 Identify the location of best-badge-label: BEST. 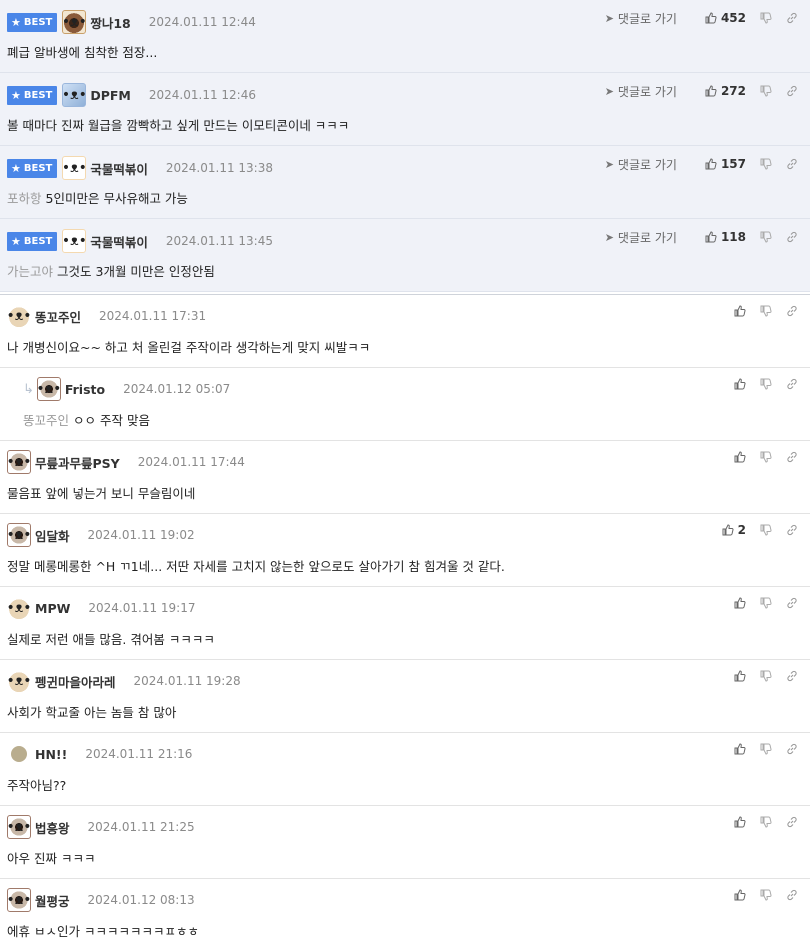
(38, 95).